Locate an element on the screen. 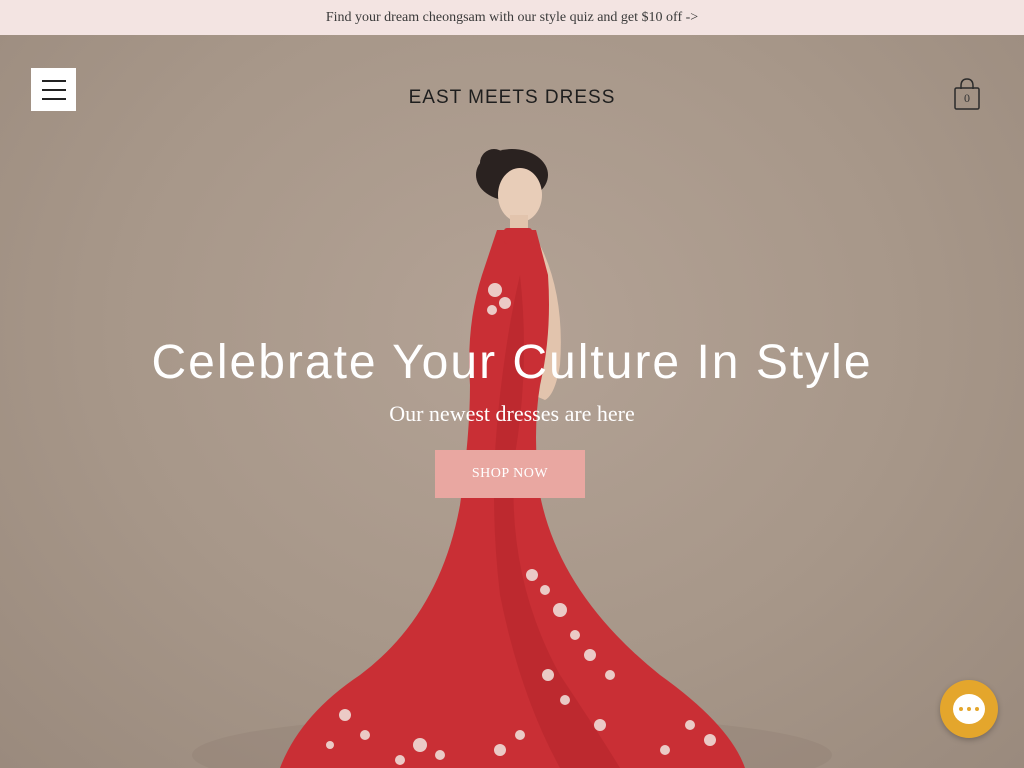  chat-launcher-button is located at coordinates (969, 709).